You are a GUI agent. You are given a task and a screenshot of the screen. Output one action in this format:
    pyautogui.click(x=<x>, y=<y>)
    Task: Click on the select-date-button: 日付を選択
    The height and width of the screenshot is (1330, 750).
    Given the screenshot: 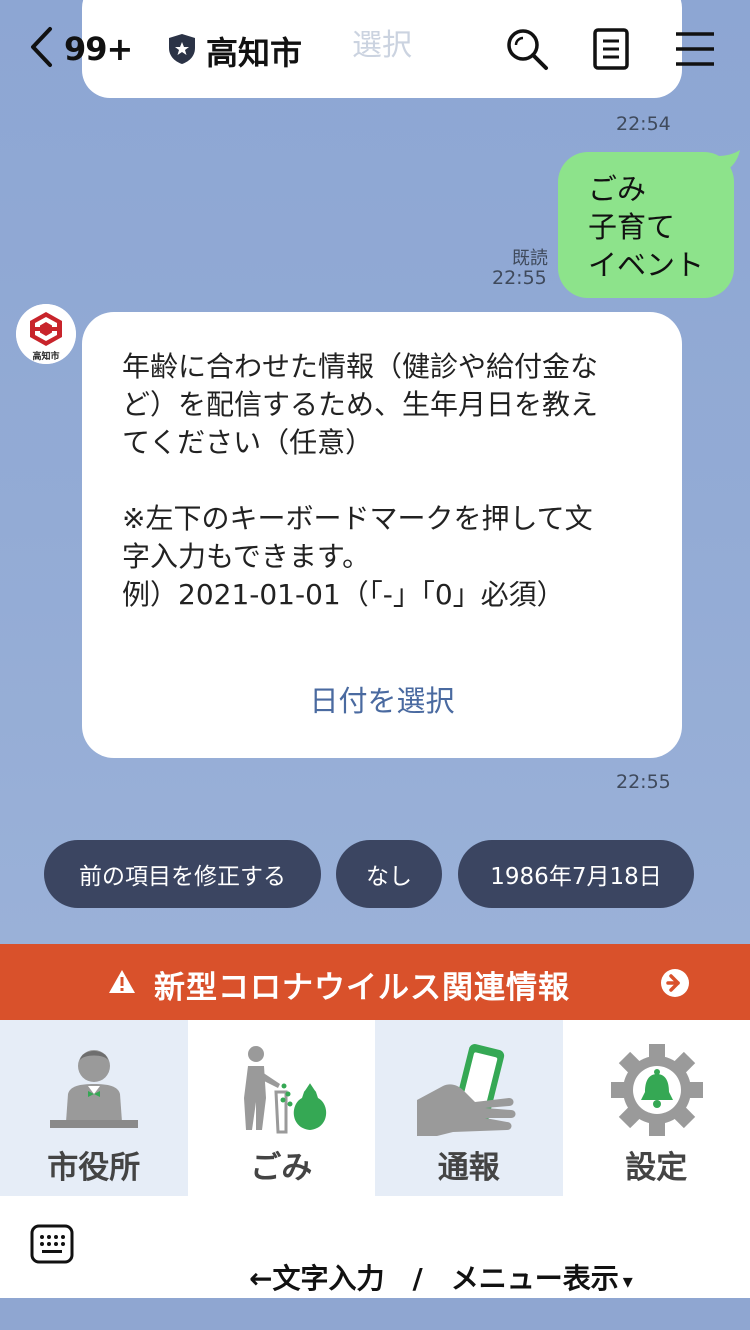 What is the action you would take?
    pyautogui.click(x=382, y=699)
    